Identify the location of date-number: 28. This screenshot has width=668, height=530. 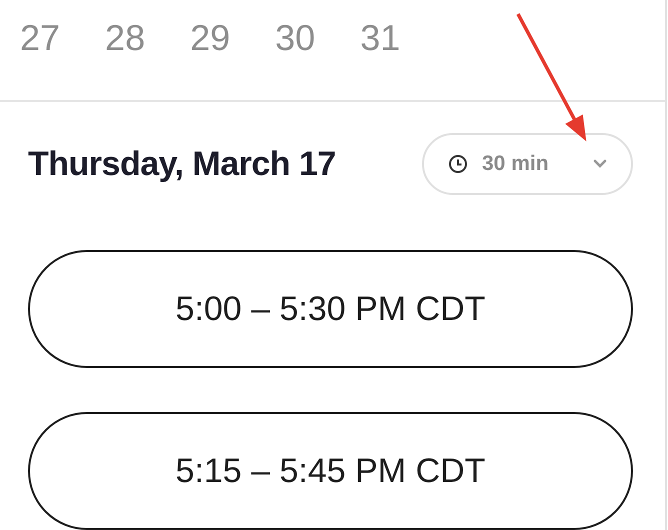
(125, 38).